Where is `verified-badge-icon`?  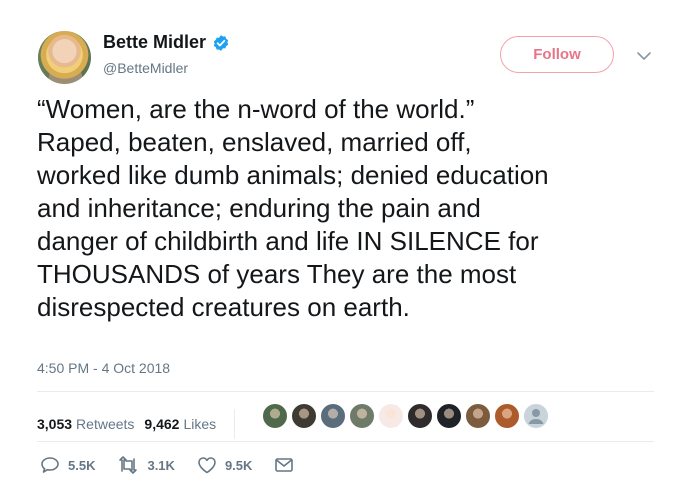 verified-badge-icon is located at coordinates (221, 42).